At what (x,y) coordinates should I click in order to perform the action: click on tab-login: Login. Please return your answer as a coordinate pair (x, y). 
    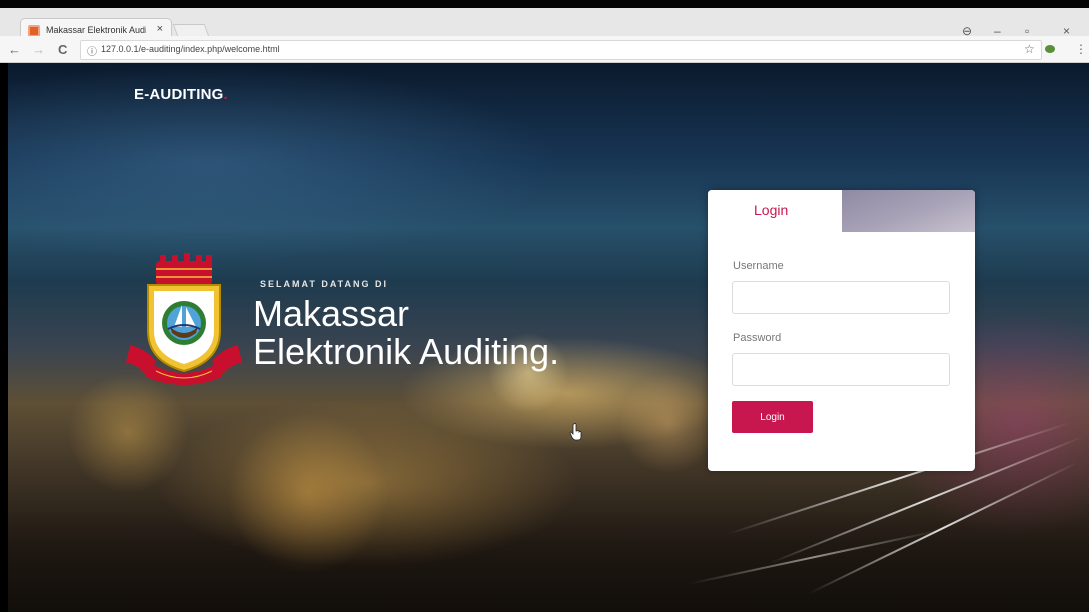
    Looking at the image, I should click on (775, 211).